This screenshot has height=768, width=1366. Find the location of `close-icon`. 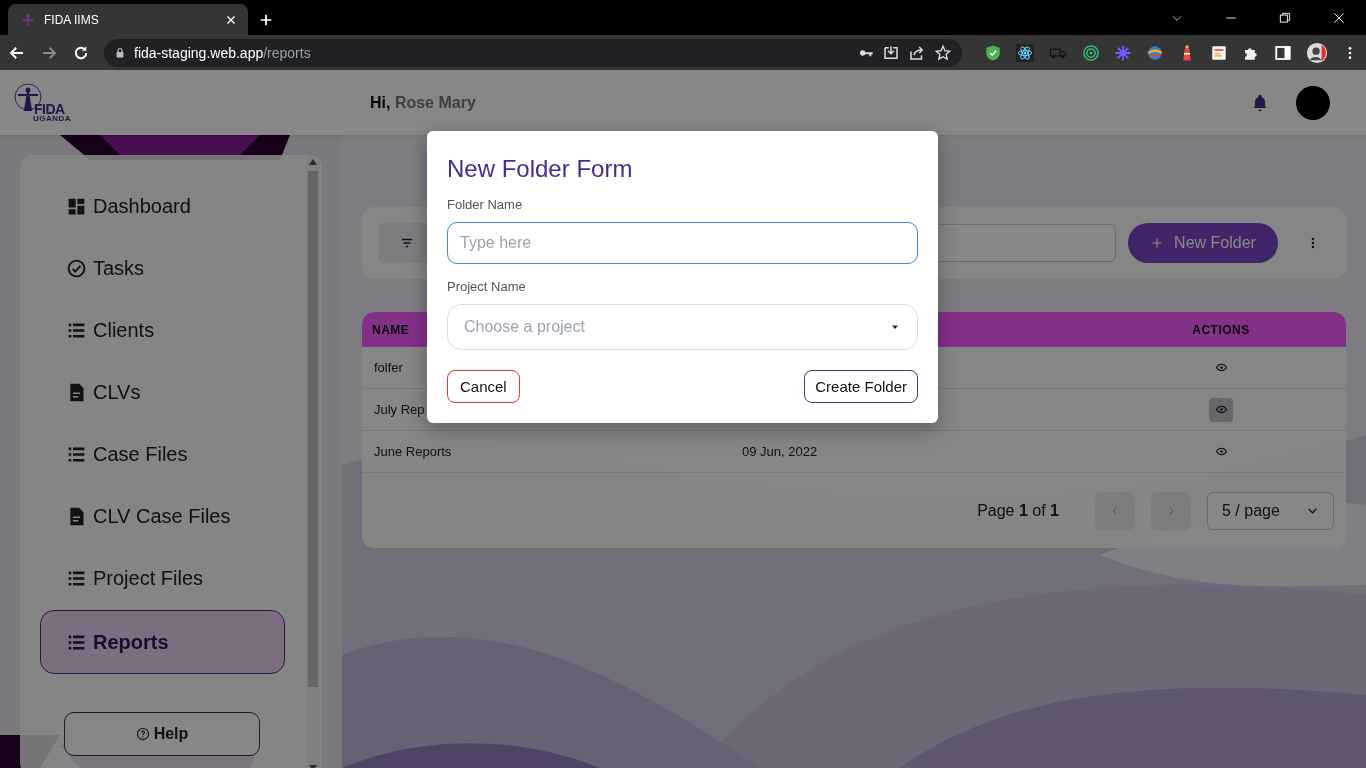

close-icon is located at coordinates (1339, 17).